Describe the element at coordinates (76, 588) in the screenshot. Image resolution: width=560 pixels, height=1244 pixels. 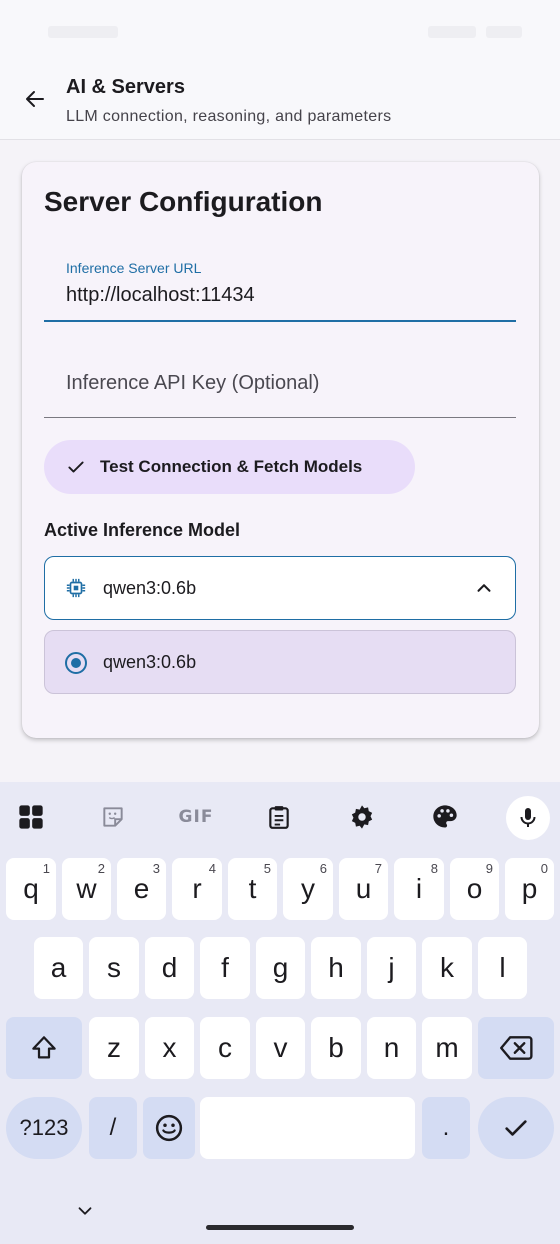
I see `chip-icon` at that location.